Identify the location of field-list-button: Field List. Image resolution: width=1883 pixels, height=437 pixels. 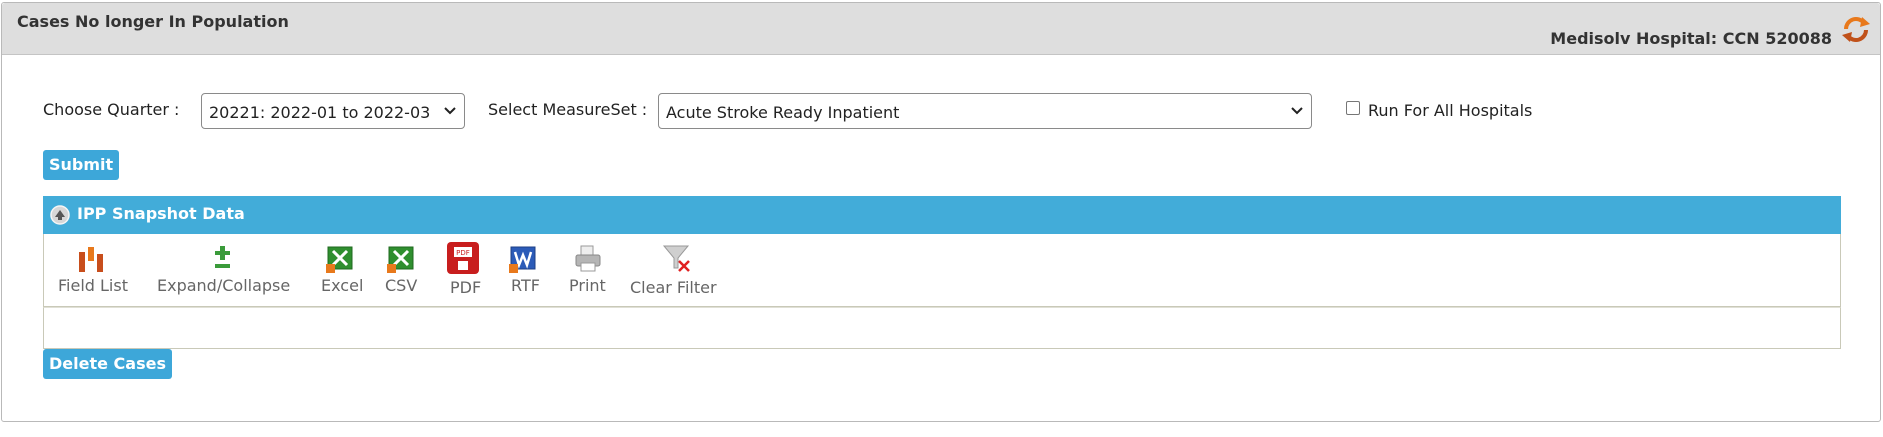
(96, 270).